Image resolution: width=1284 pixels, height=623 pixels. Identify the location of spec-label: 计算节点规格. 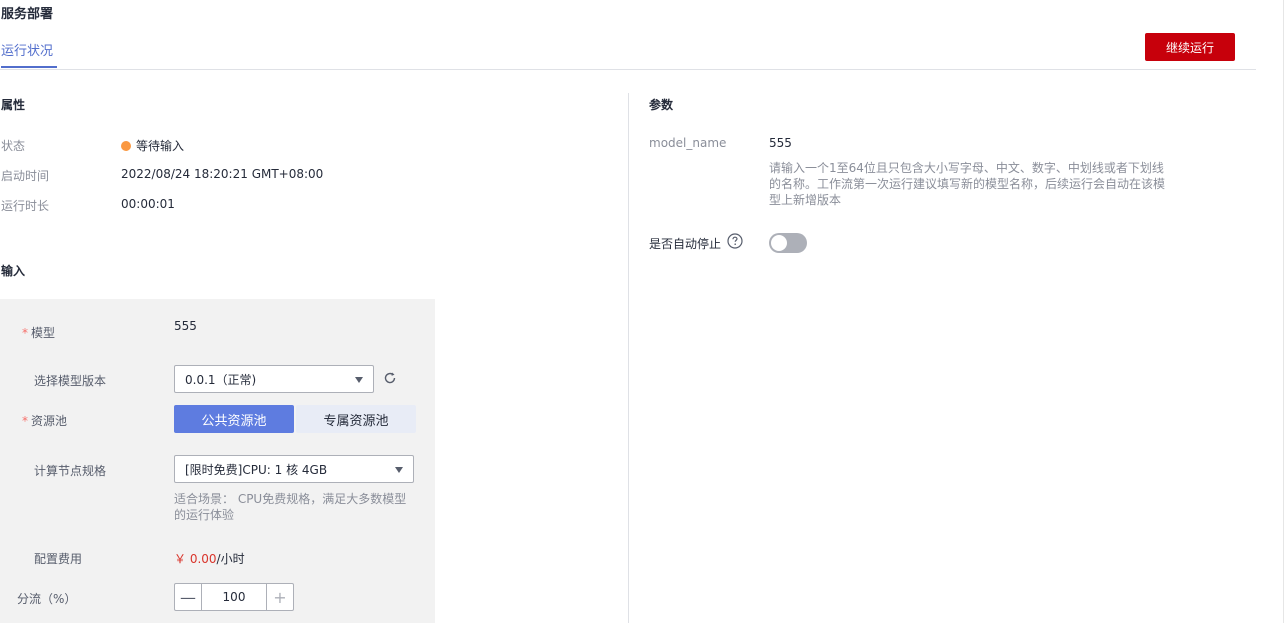
(70, 471).